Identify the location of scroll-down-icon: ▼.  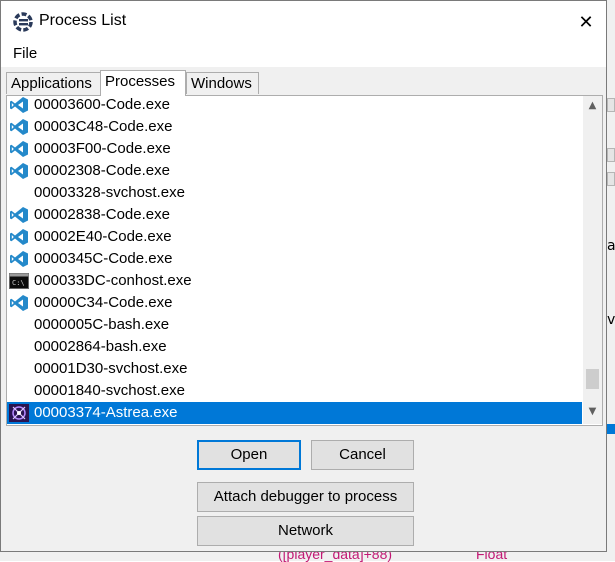
(592, 411).